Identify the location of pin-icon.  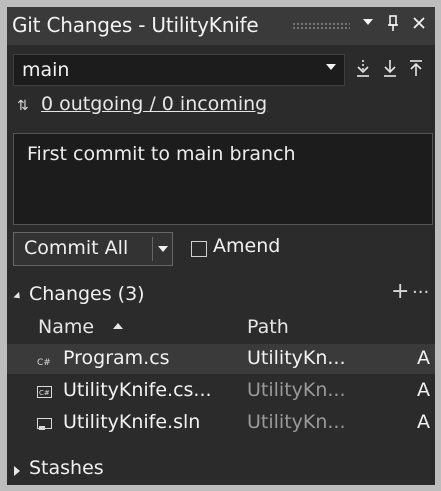
(393, 25).